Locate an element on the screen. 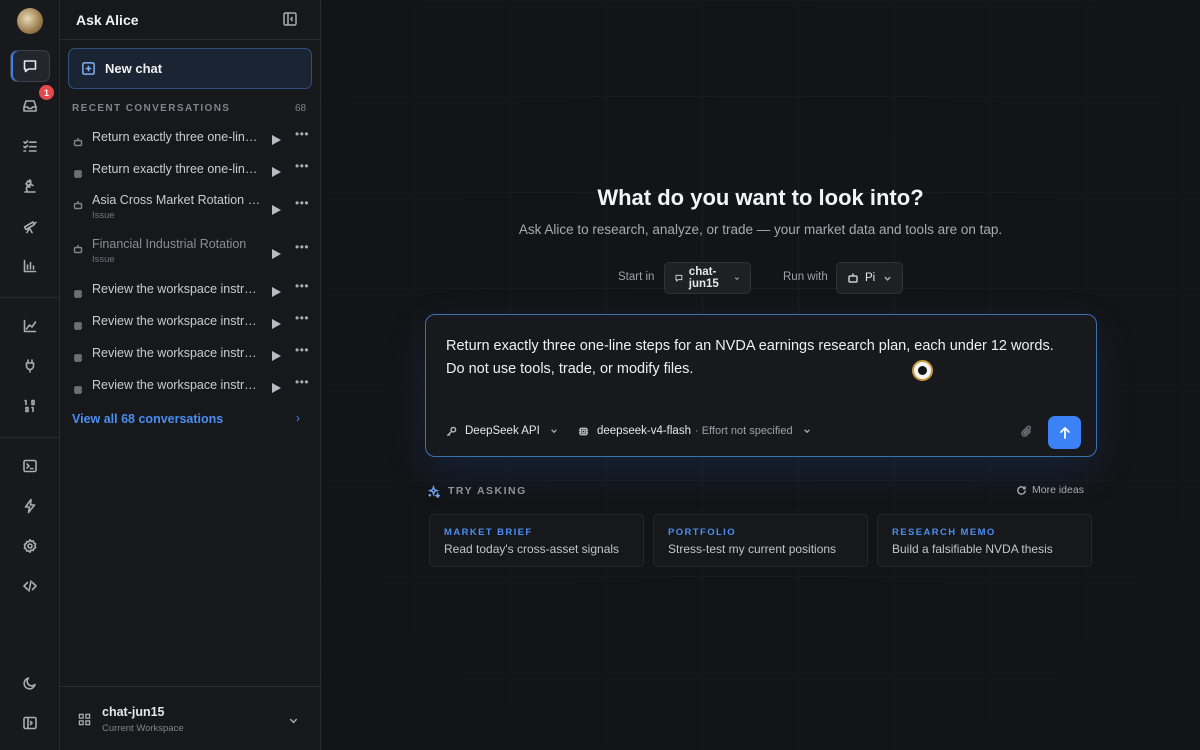 This screenshot has width=1200, height=750. conversation-count: 68 is located at coordinates (301, 108).